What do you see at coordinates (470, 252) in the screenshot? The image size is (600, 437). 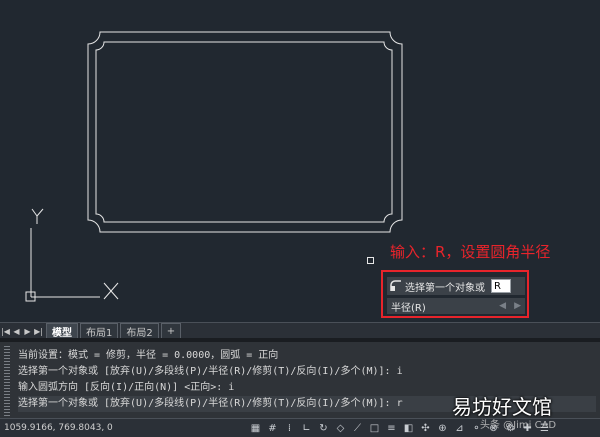 I see `annotation-text: 输入：R，设置圆角半径` at bounding box center [470, 252].